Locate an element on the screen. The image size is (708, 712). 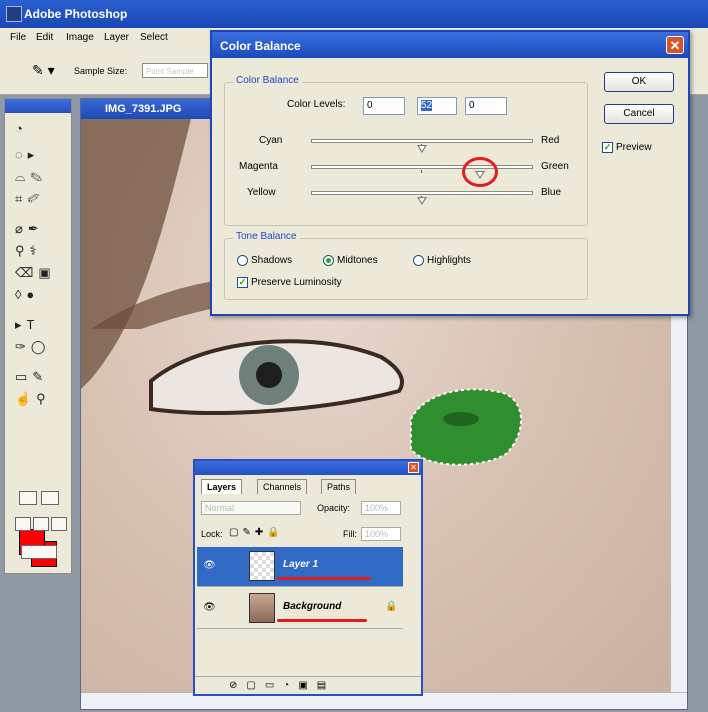
annotation-circle is located at coordinates (479, 172).